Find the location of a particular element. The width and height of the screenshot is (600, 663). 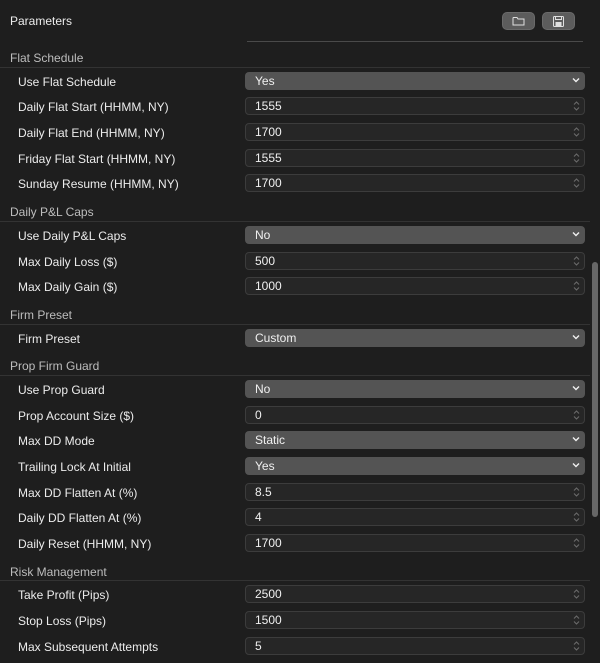

param-row-sunday-resume-hhmm-ny: Sunday Resume (HHMM, NY) 1700 is located at coordinates (295, 183).